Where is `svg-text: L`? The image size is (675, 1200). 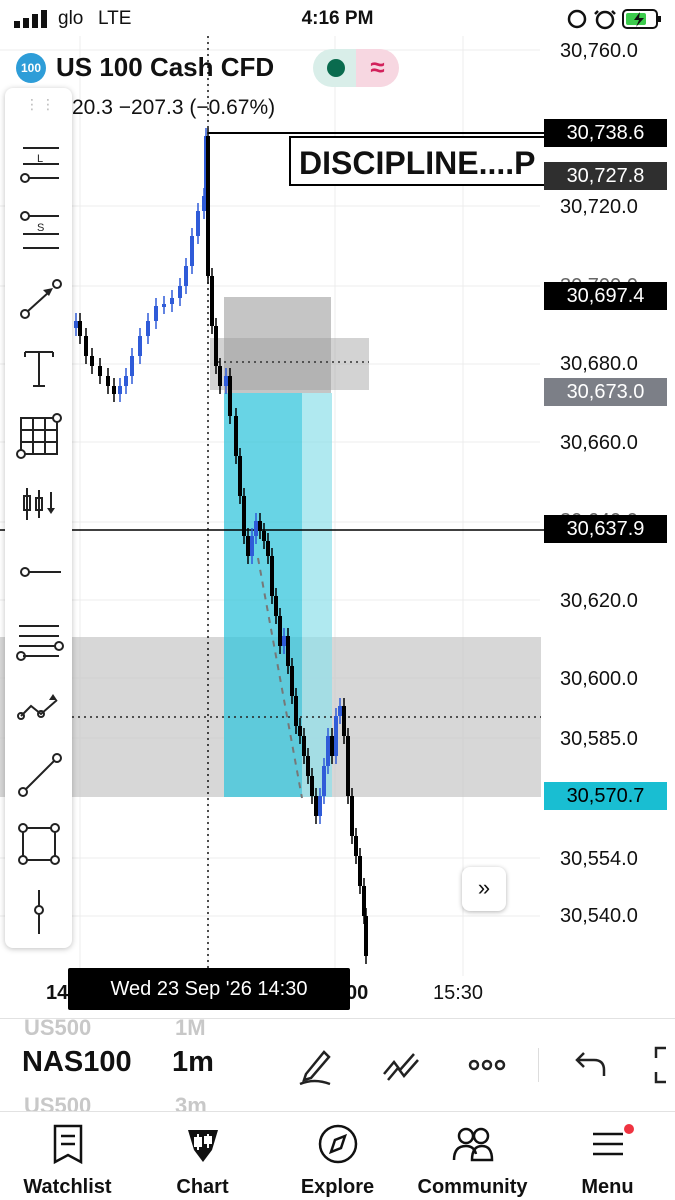 svg-text: L is located at coordinates (40, 159).